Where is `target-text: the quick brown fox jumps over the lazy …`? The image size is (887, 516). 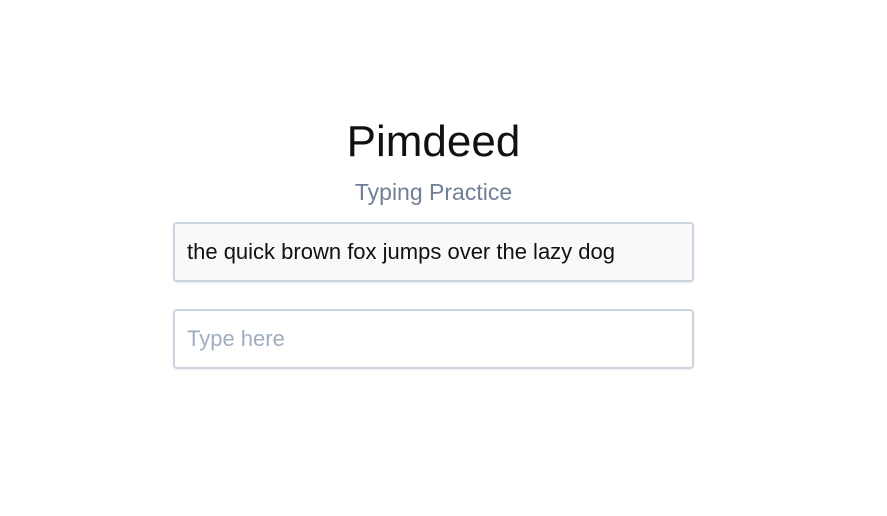 target-text: the quick brown fox jumps over the lazy … is located at coordinates (401, 251).